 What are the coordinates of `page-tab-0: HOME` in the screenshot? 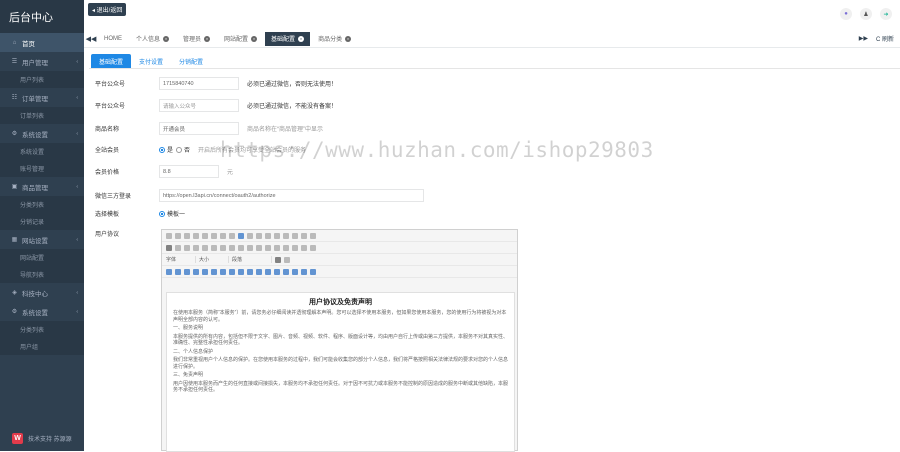 It's located at (113, 39).